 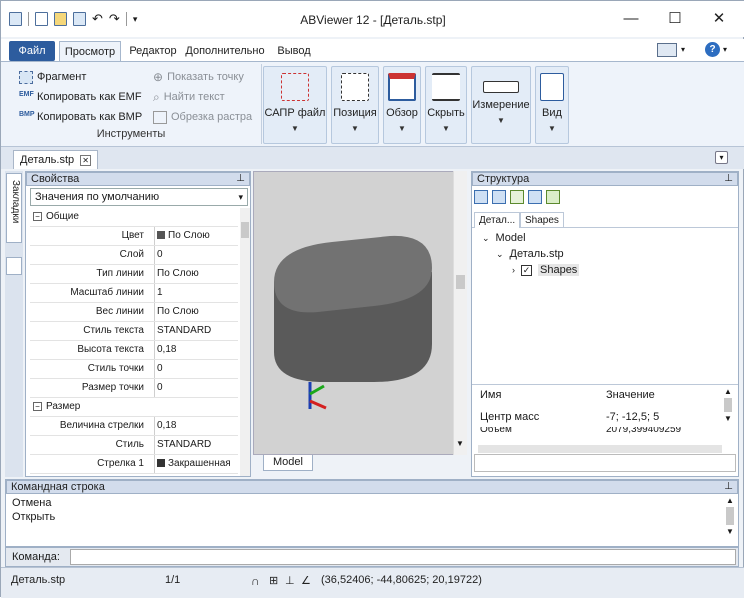 I want to click on tab-advanced: Дополнительно, so click(x=225, y=51).